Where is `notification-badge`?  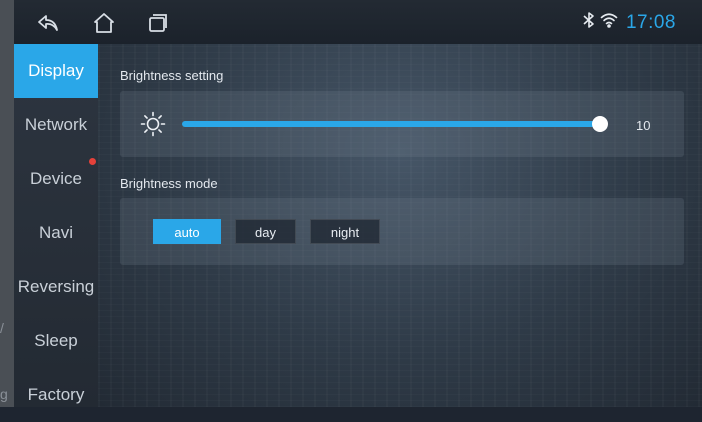 notification-badge is located at coordinates (92, 161).